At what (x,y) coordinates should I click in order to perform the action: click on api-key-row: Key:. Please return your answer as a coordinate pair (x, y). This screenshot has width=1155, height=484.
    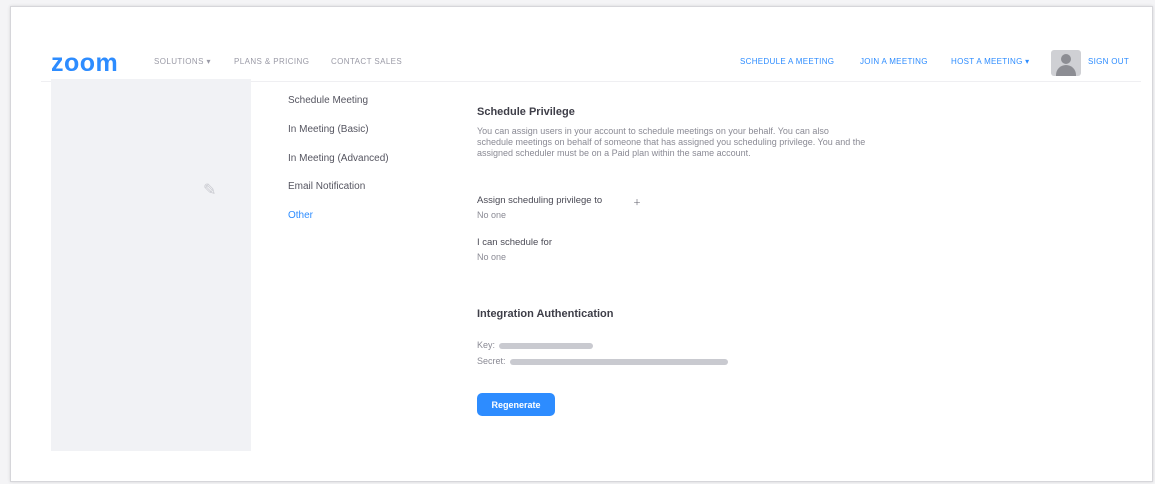
    Looking at the image, I should click on (535, 345).